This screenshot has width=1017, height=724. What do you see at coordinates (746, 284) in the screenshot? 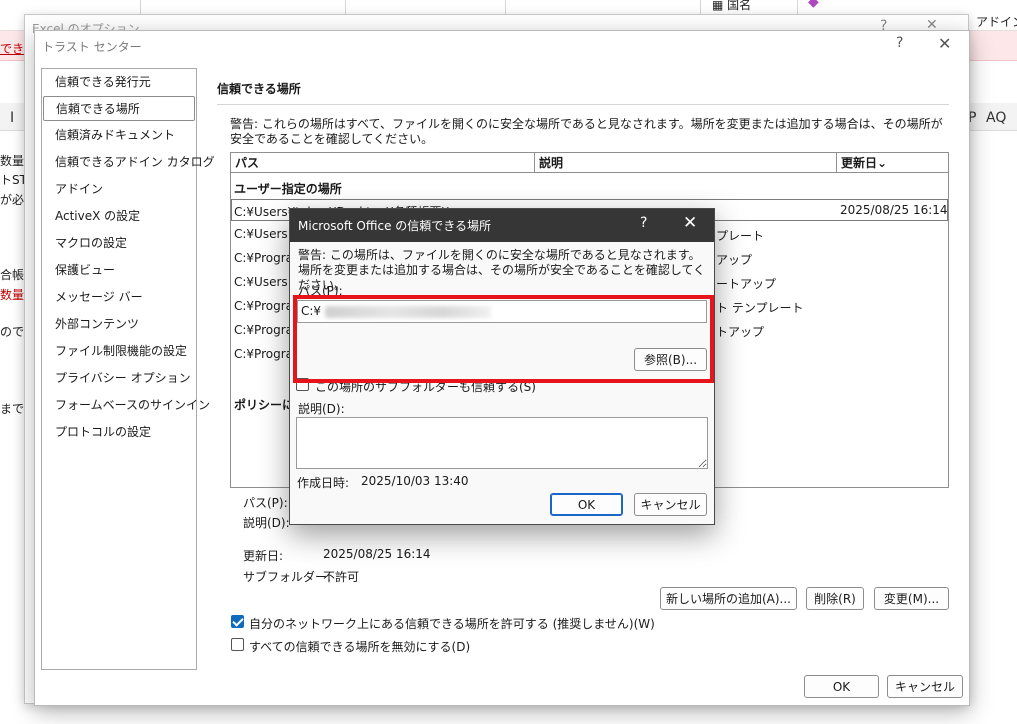
I see `row-description: ートアップ` at bounding box center [746, 284].